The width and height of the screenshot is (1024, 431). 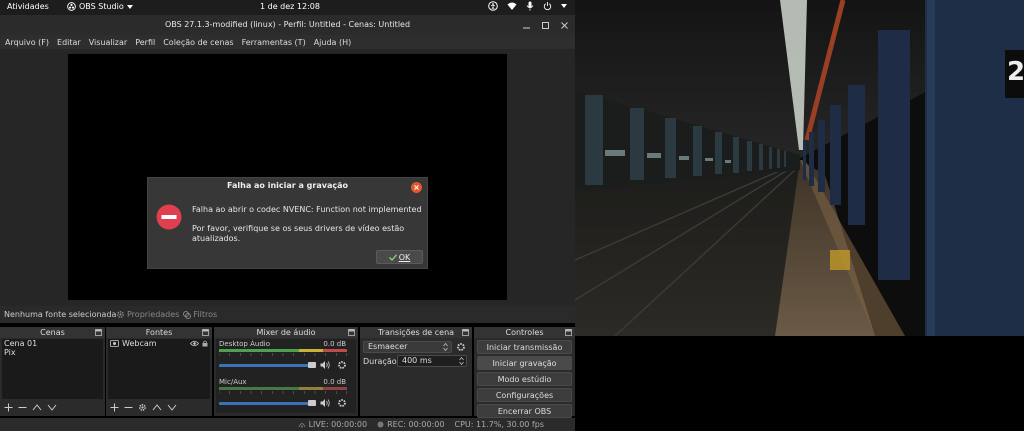 What do you see at coordinates (333, 42) in the screenshot?
I see `menu-ajuda: Ajuda (H)` at bounding box center [333, 42].